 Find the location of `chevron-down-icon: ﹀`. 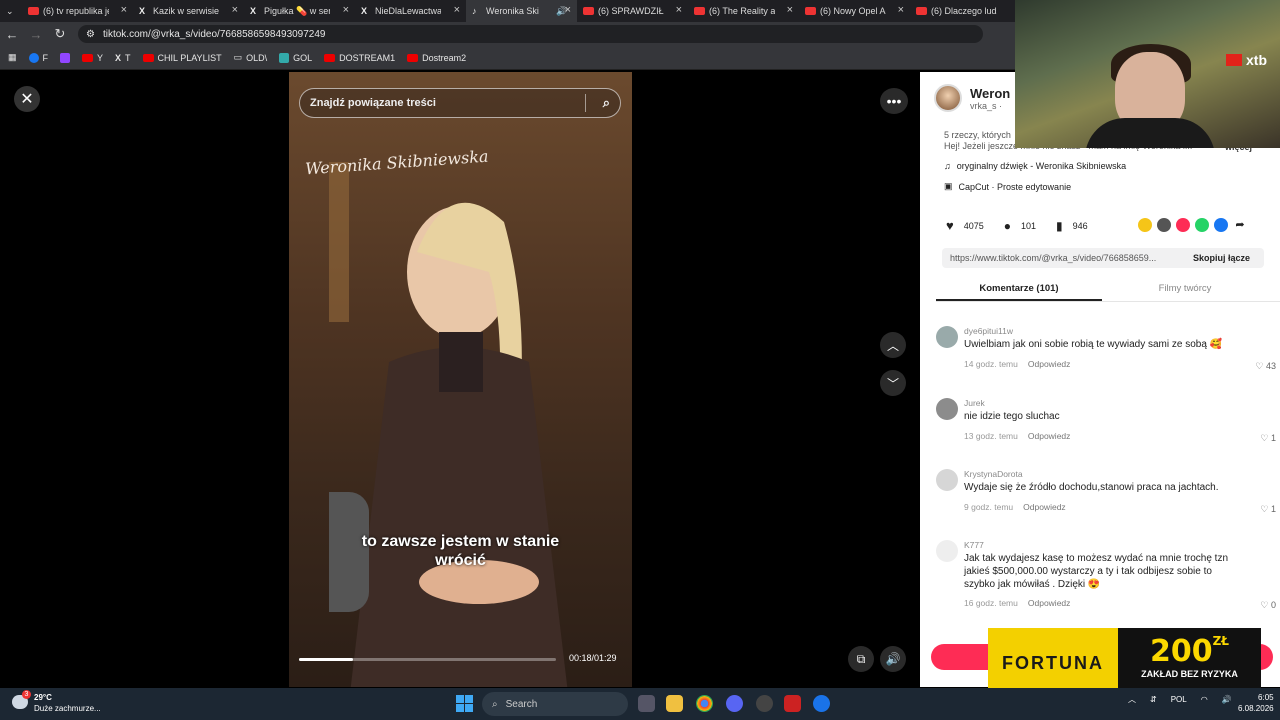

chevron-down-icon: ﹀ is located at coordinates (892, 383).